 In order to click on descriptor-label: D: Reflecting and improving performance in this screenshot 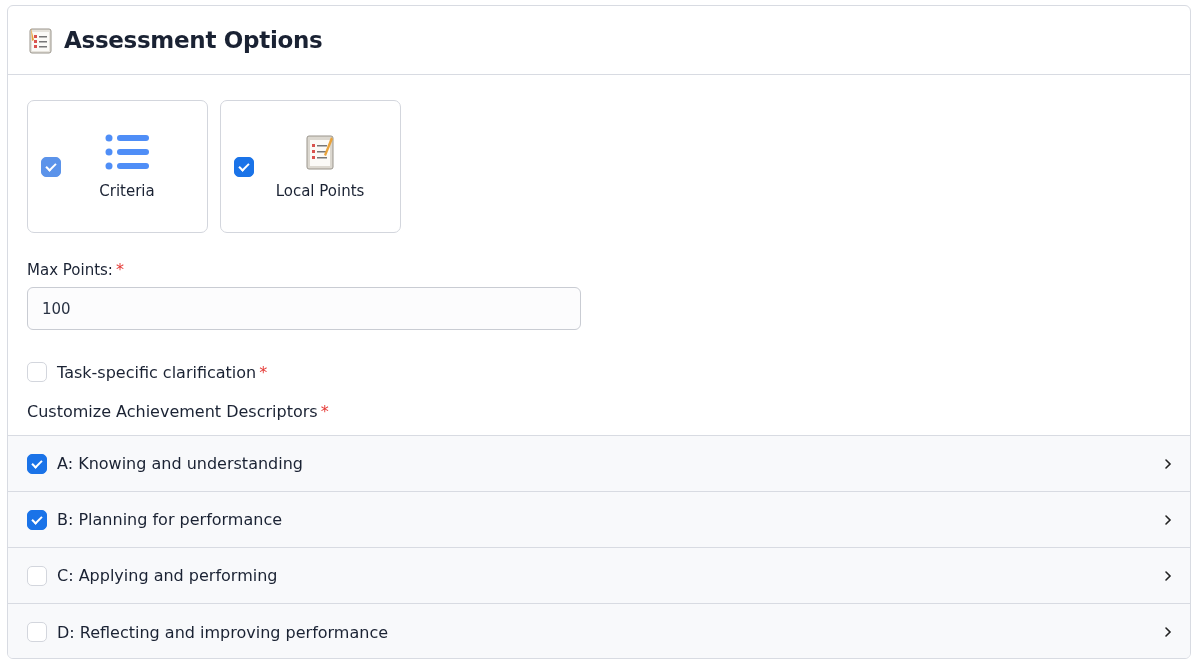, I will do `click(223, 632)`.